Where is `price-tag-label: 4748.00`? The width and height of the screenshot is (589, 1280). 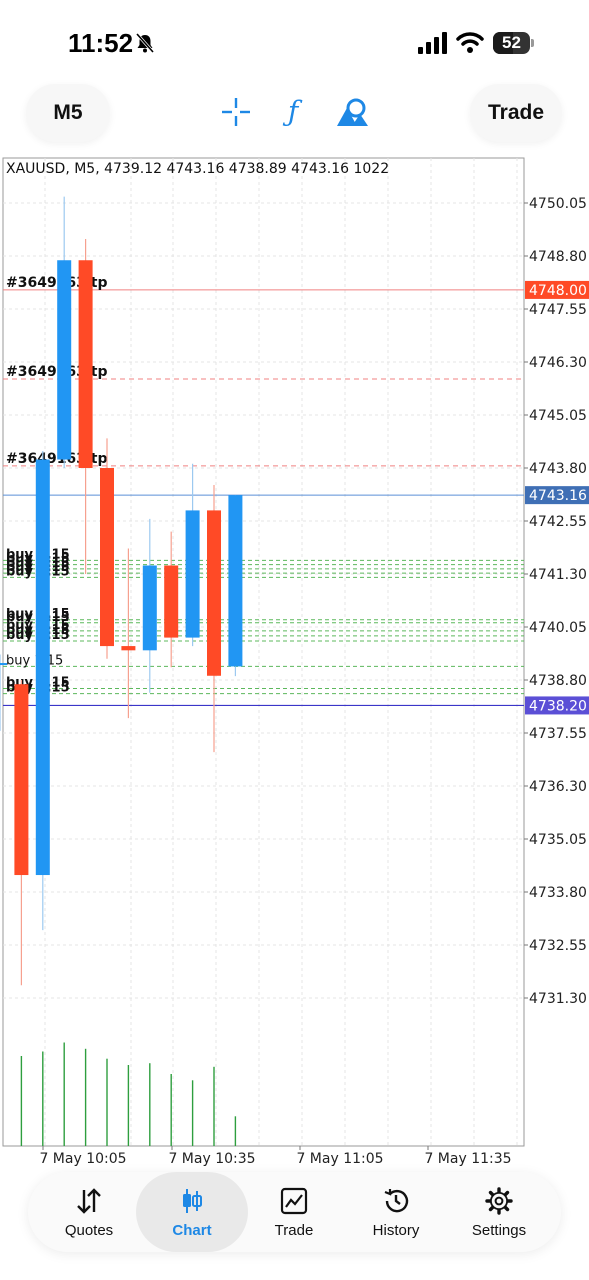
price-tag-label: 4748.00 is located at coordinates (558, 291).